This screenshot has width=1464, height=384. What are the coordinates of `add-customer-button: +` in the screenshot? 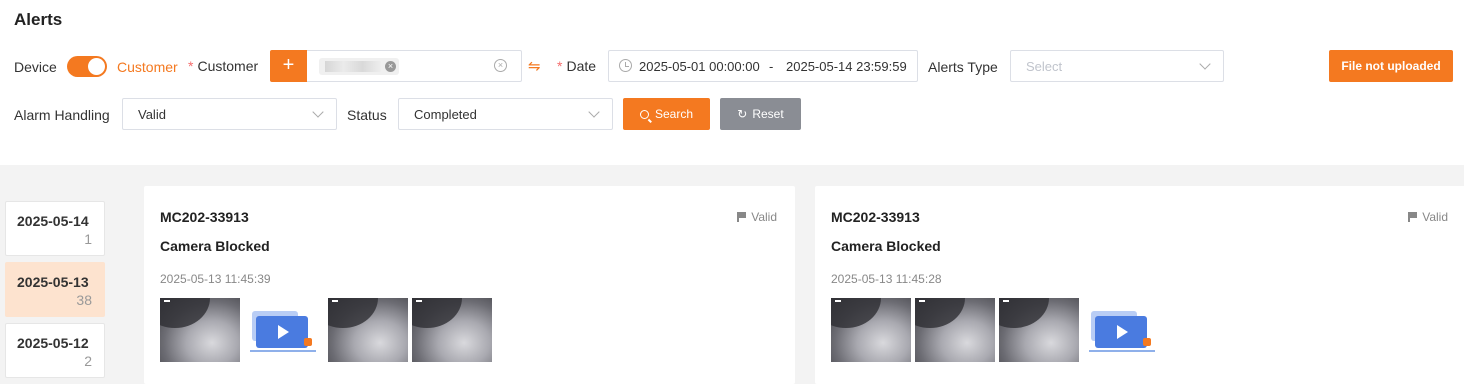 It's located at (288, 66).